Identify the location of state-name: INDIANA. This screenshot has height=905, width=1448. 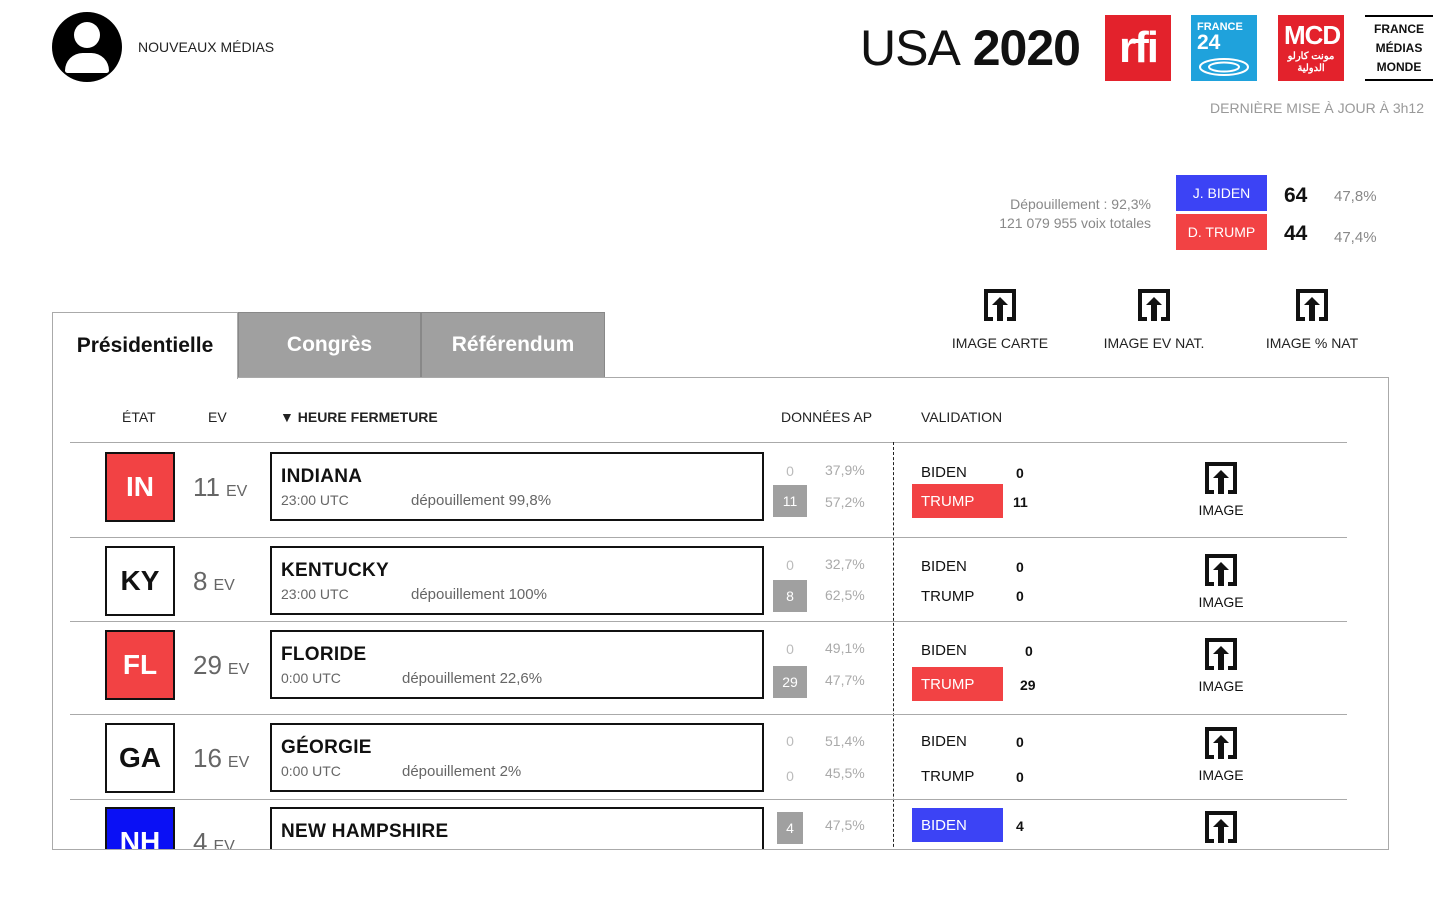
(322, 476).